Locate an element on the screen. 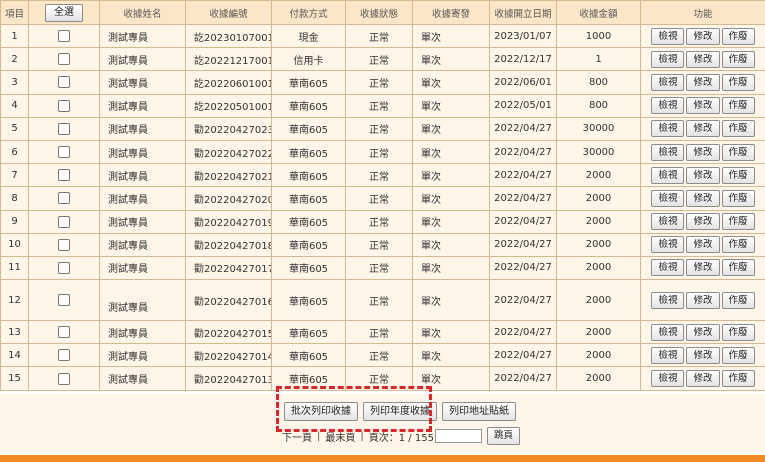 Image resolution: width=765 pixels, height=462 pixels. batch-print-button: 批次列印收據 is located at coordinates (321, 411).